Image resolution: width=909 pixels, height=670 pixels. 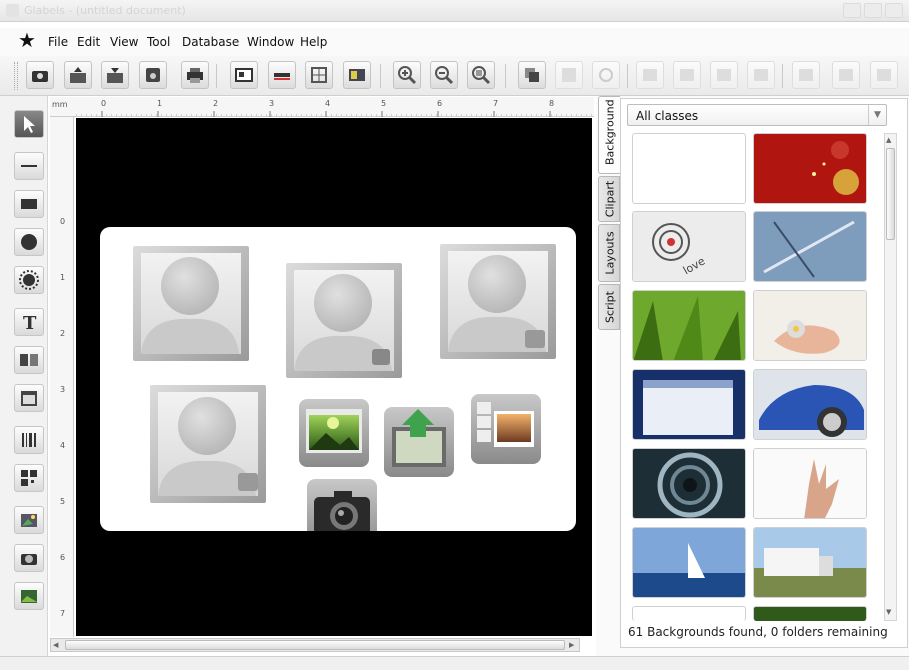 What do you see at coordinates (894, 10) in the screenshot?
I see `close-button` at bounding box center [894, 10].